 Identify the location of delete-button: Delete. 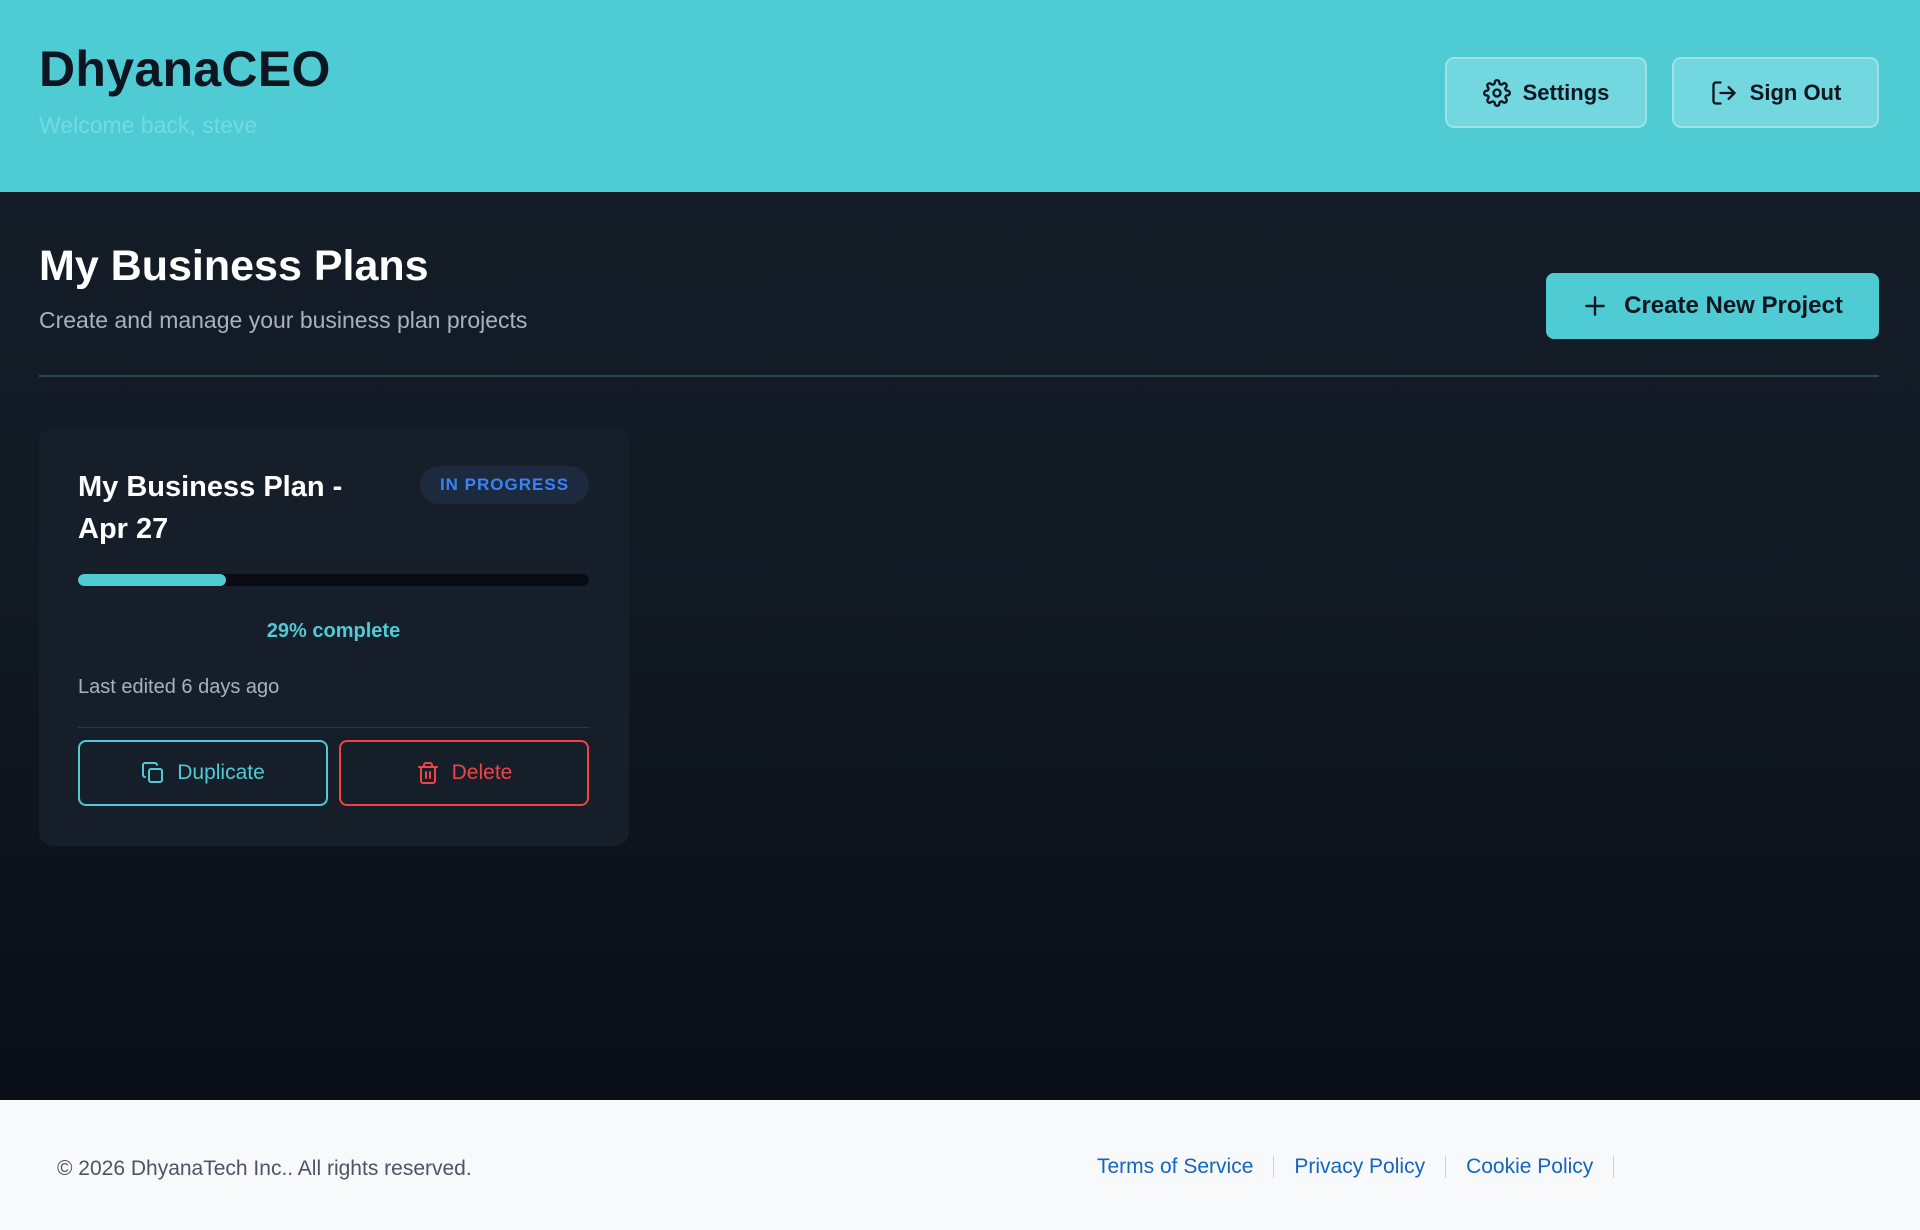
(464, 773).